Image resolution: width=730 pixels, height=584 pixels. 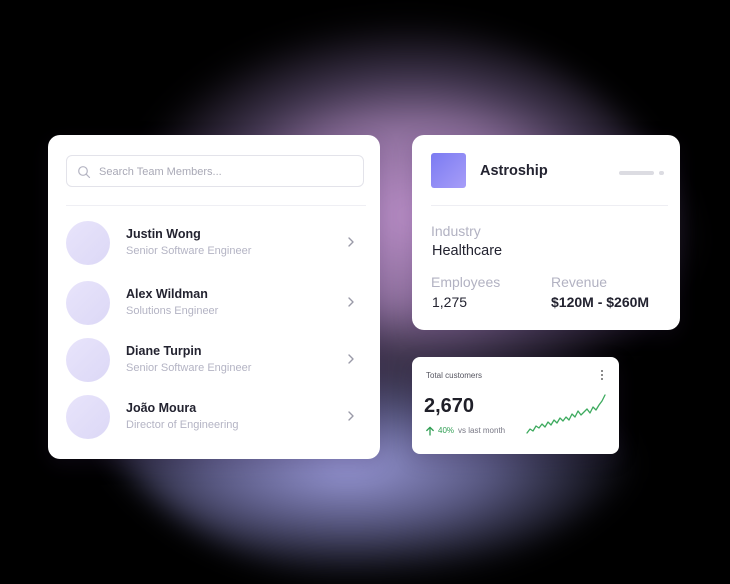 I want to click on customers-value: 2,670, so click(x=449, y=406).